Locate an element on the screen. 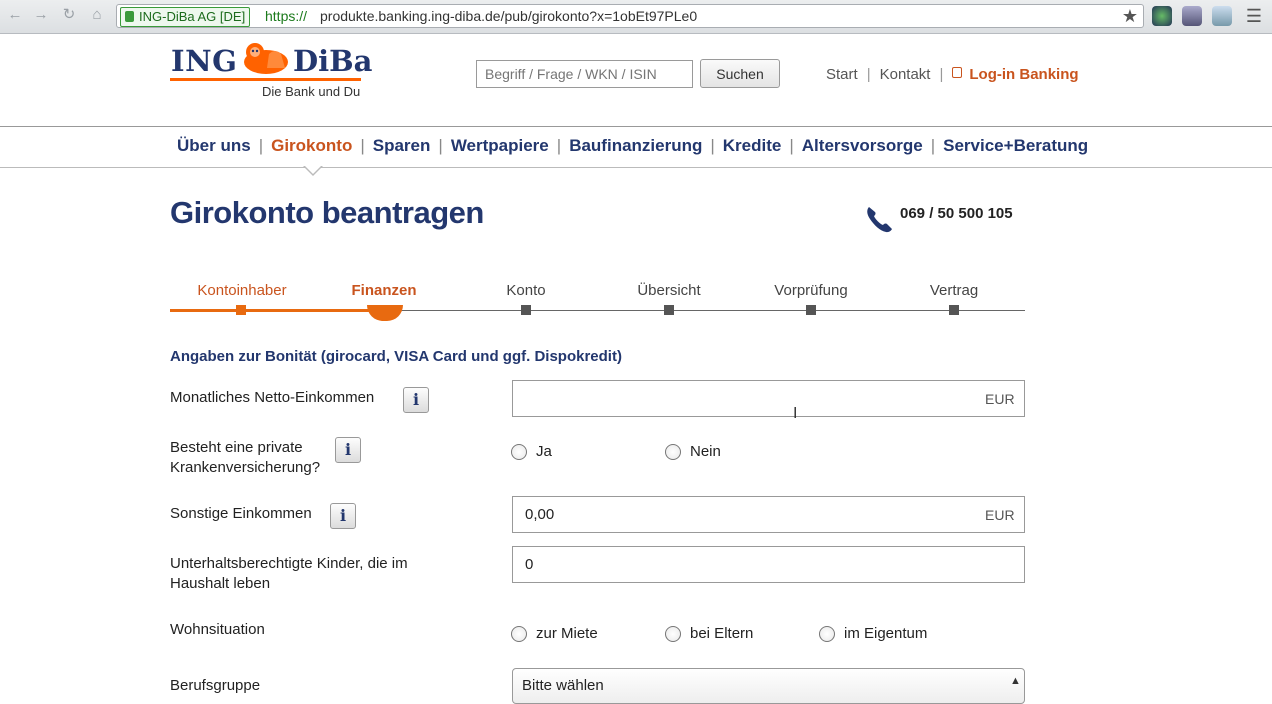 The height and width of the screenshot is (704, 1272). label-line: Besteht eine private is located at coordinates (236, 447).